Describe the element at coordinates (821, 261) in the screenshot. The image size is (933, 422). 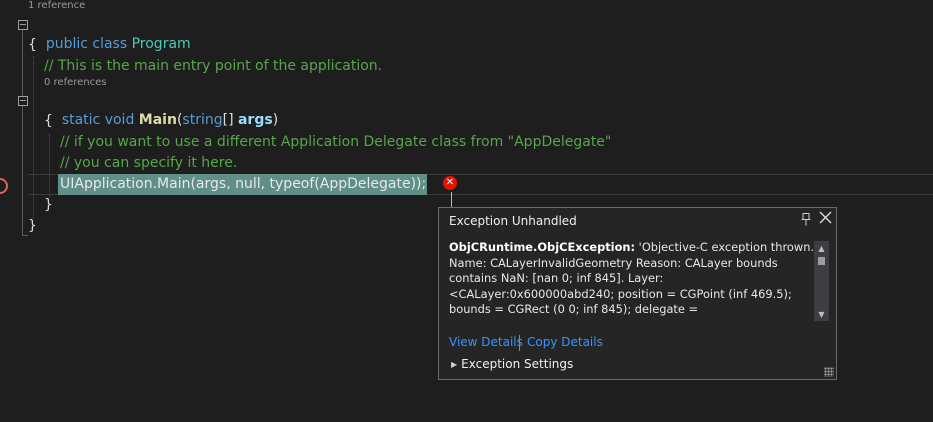
I see `scroll-thumb` at that location.